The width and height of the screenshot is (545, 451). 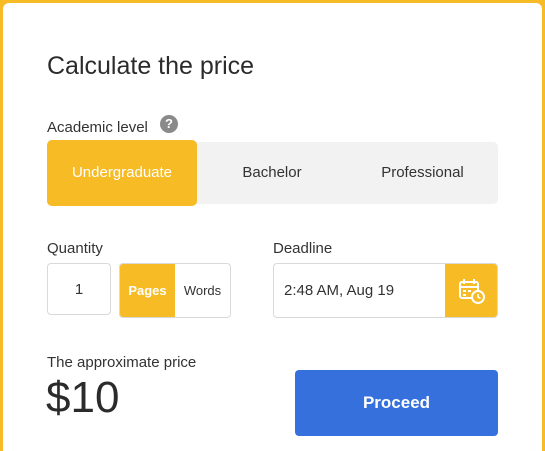 What do you see at coordinates (122, 173) in the screenshot?
I see `level-option-undergraduate: Undergraduate` at bounding box center [122, 173].